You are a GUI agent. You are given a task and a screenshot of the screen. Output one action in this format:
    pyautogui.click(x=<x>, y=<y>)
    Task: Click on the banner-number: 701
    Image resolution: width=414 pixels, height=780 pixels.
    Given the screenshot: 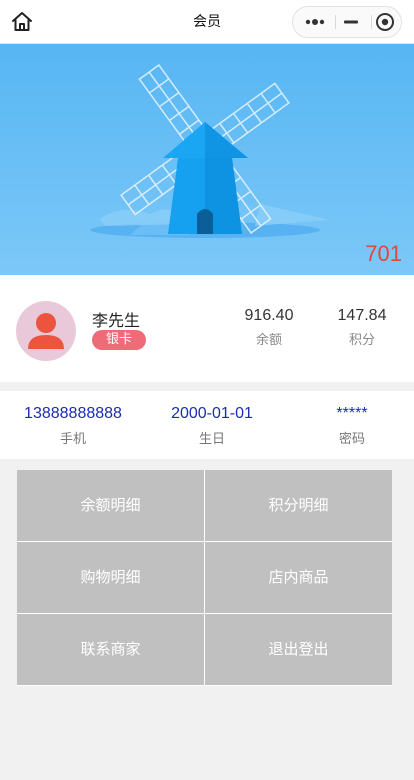 What is the action you would take?
    pyautogui.click(x=383, y=253)
    